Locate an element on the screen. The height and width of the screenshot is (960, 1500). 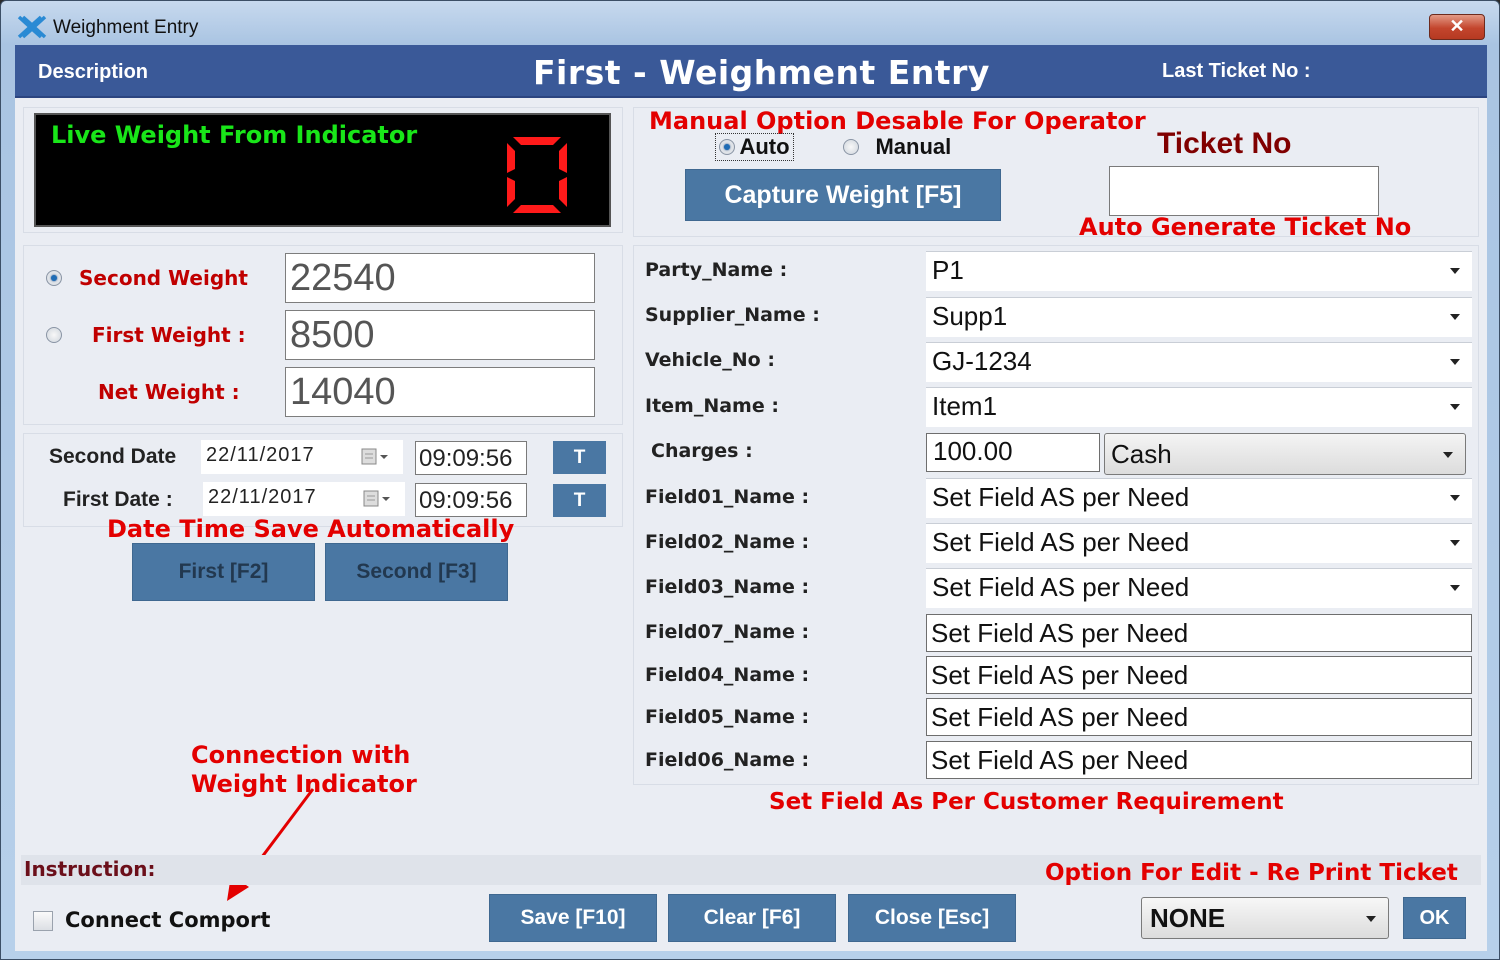
vehicle-no-label: Vehicle_No : is located at coordinates (710, 360).